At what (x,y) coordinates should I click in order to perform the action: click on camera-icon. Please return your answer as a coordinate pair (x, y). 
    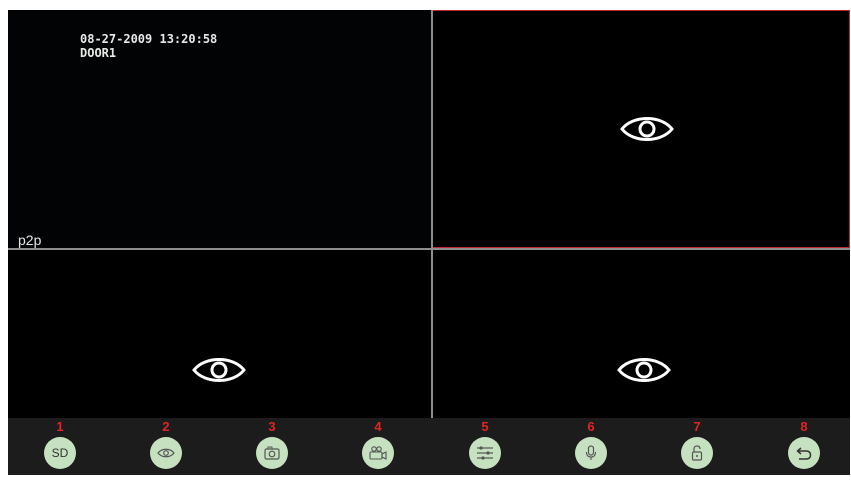
    Looking at the image, I should click on (272, 453).